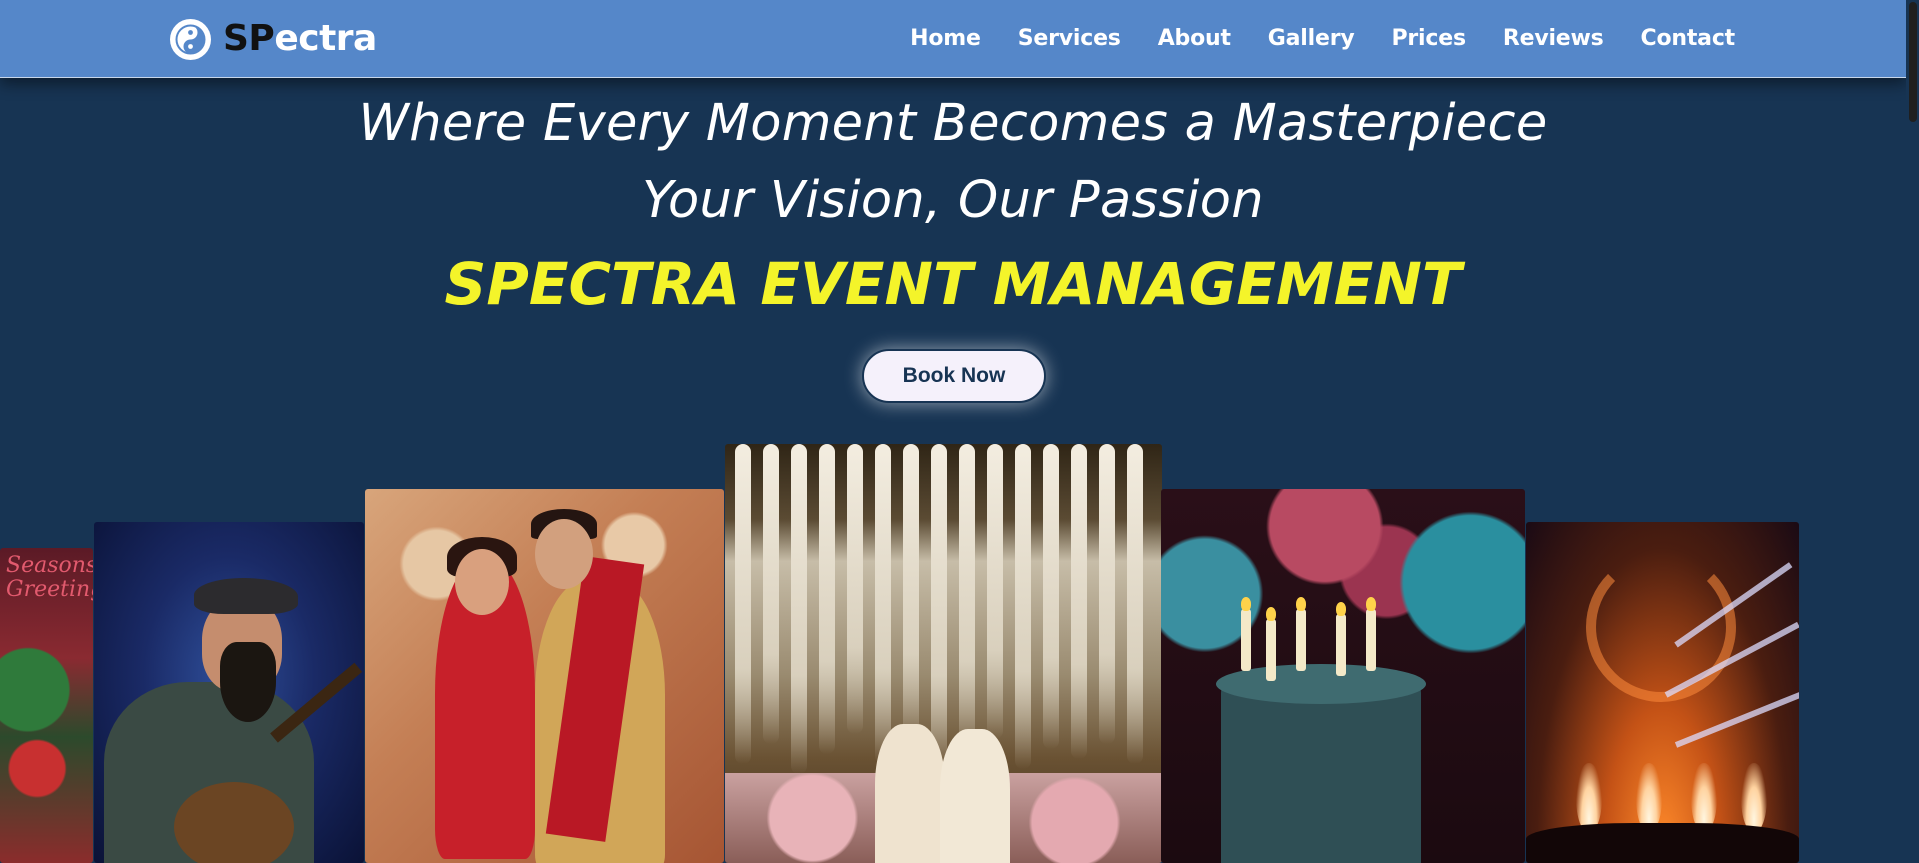 The width and height of the screenshot is (1919, 863). I want to click on cake, so click(1321, 771).